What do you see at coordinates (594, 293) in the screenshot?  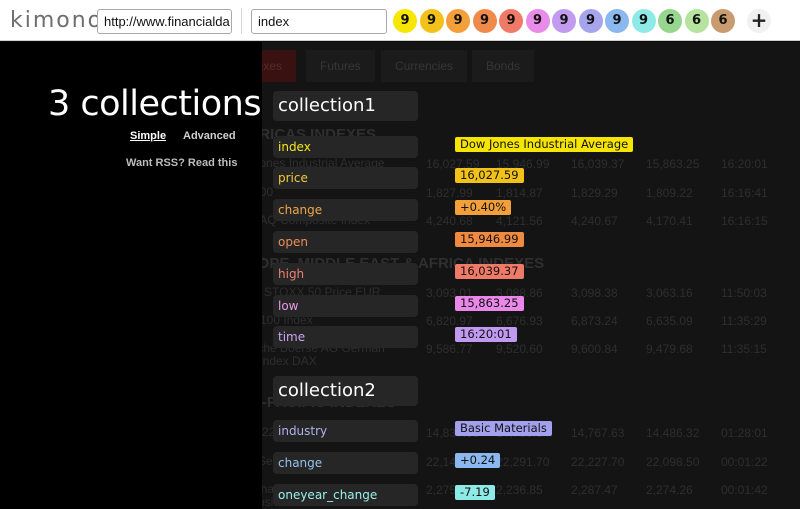 I see `bg-cell-value: 3,098.38` at bounding box center [594, 293].